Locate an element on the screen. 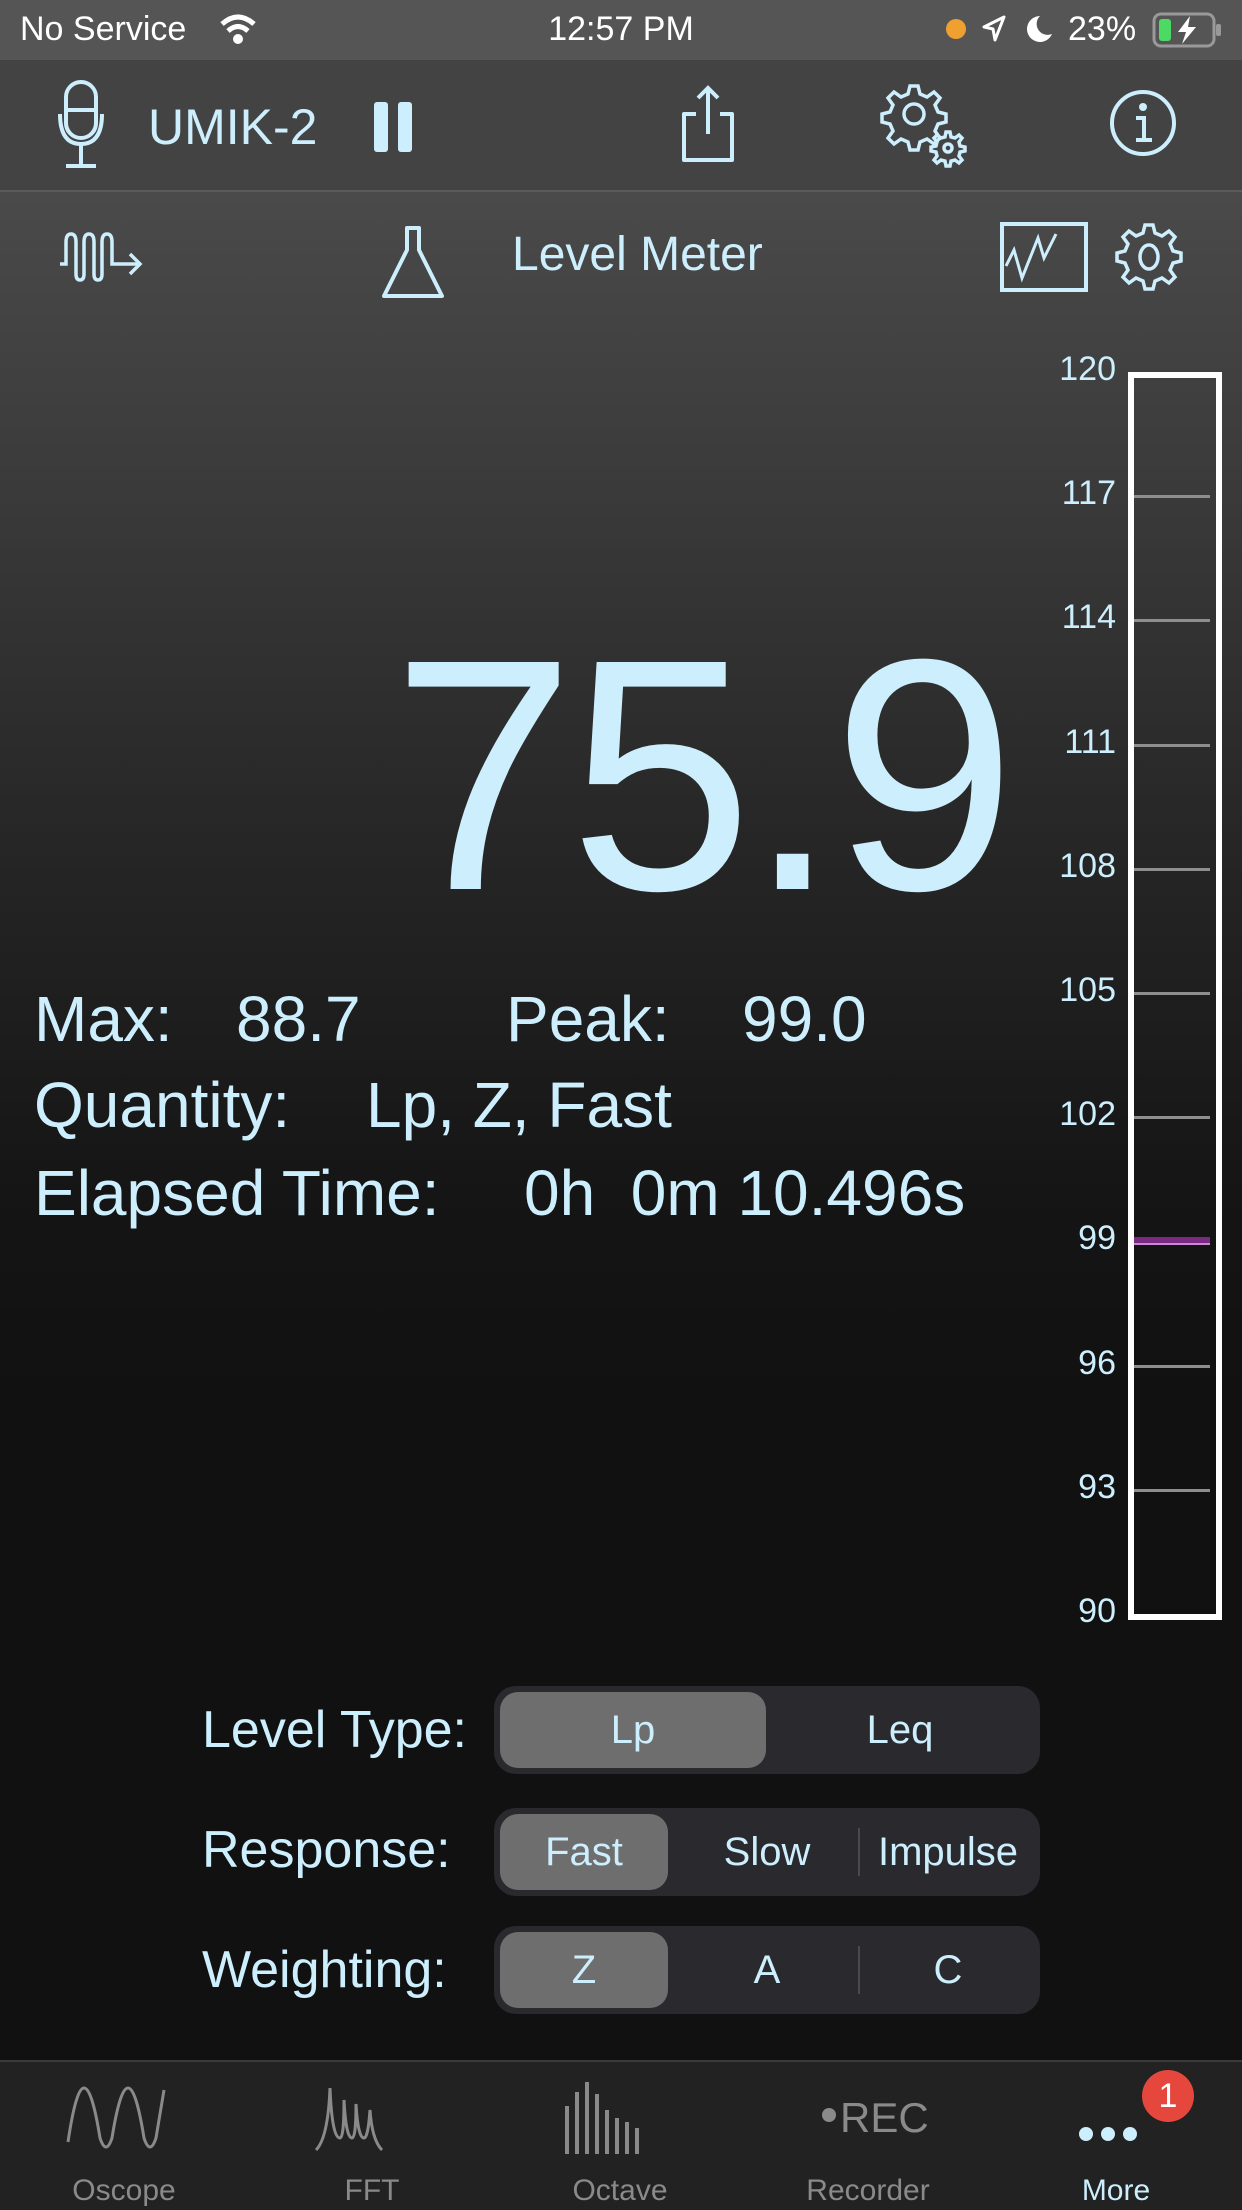 The height and width of the screenshot is (2210, 1242). response-segmented: Fast Slow Impulse is located at coordinates (767, 1852).